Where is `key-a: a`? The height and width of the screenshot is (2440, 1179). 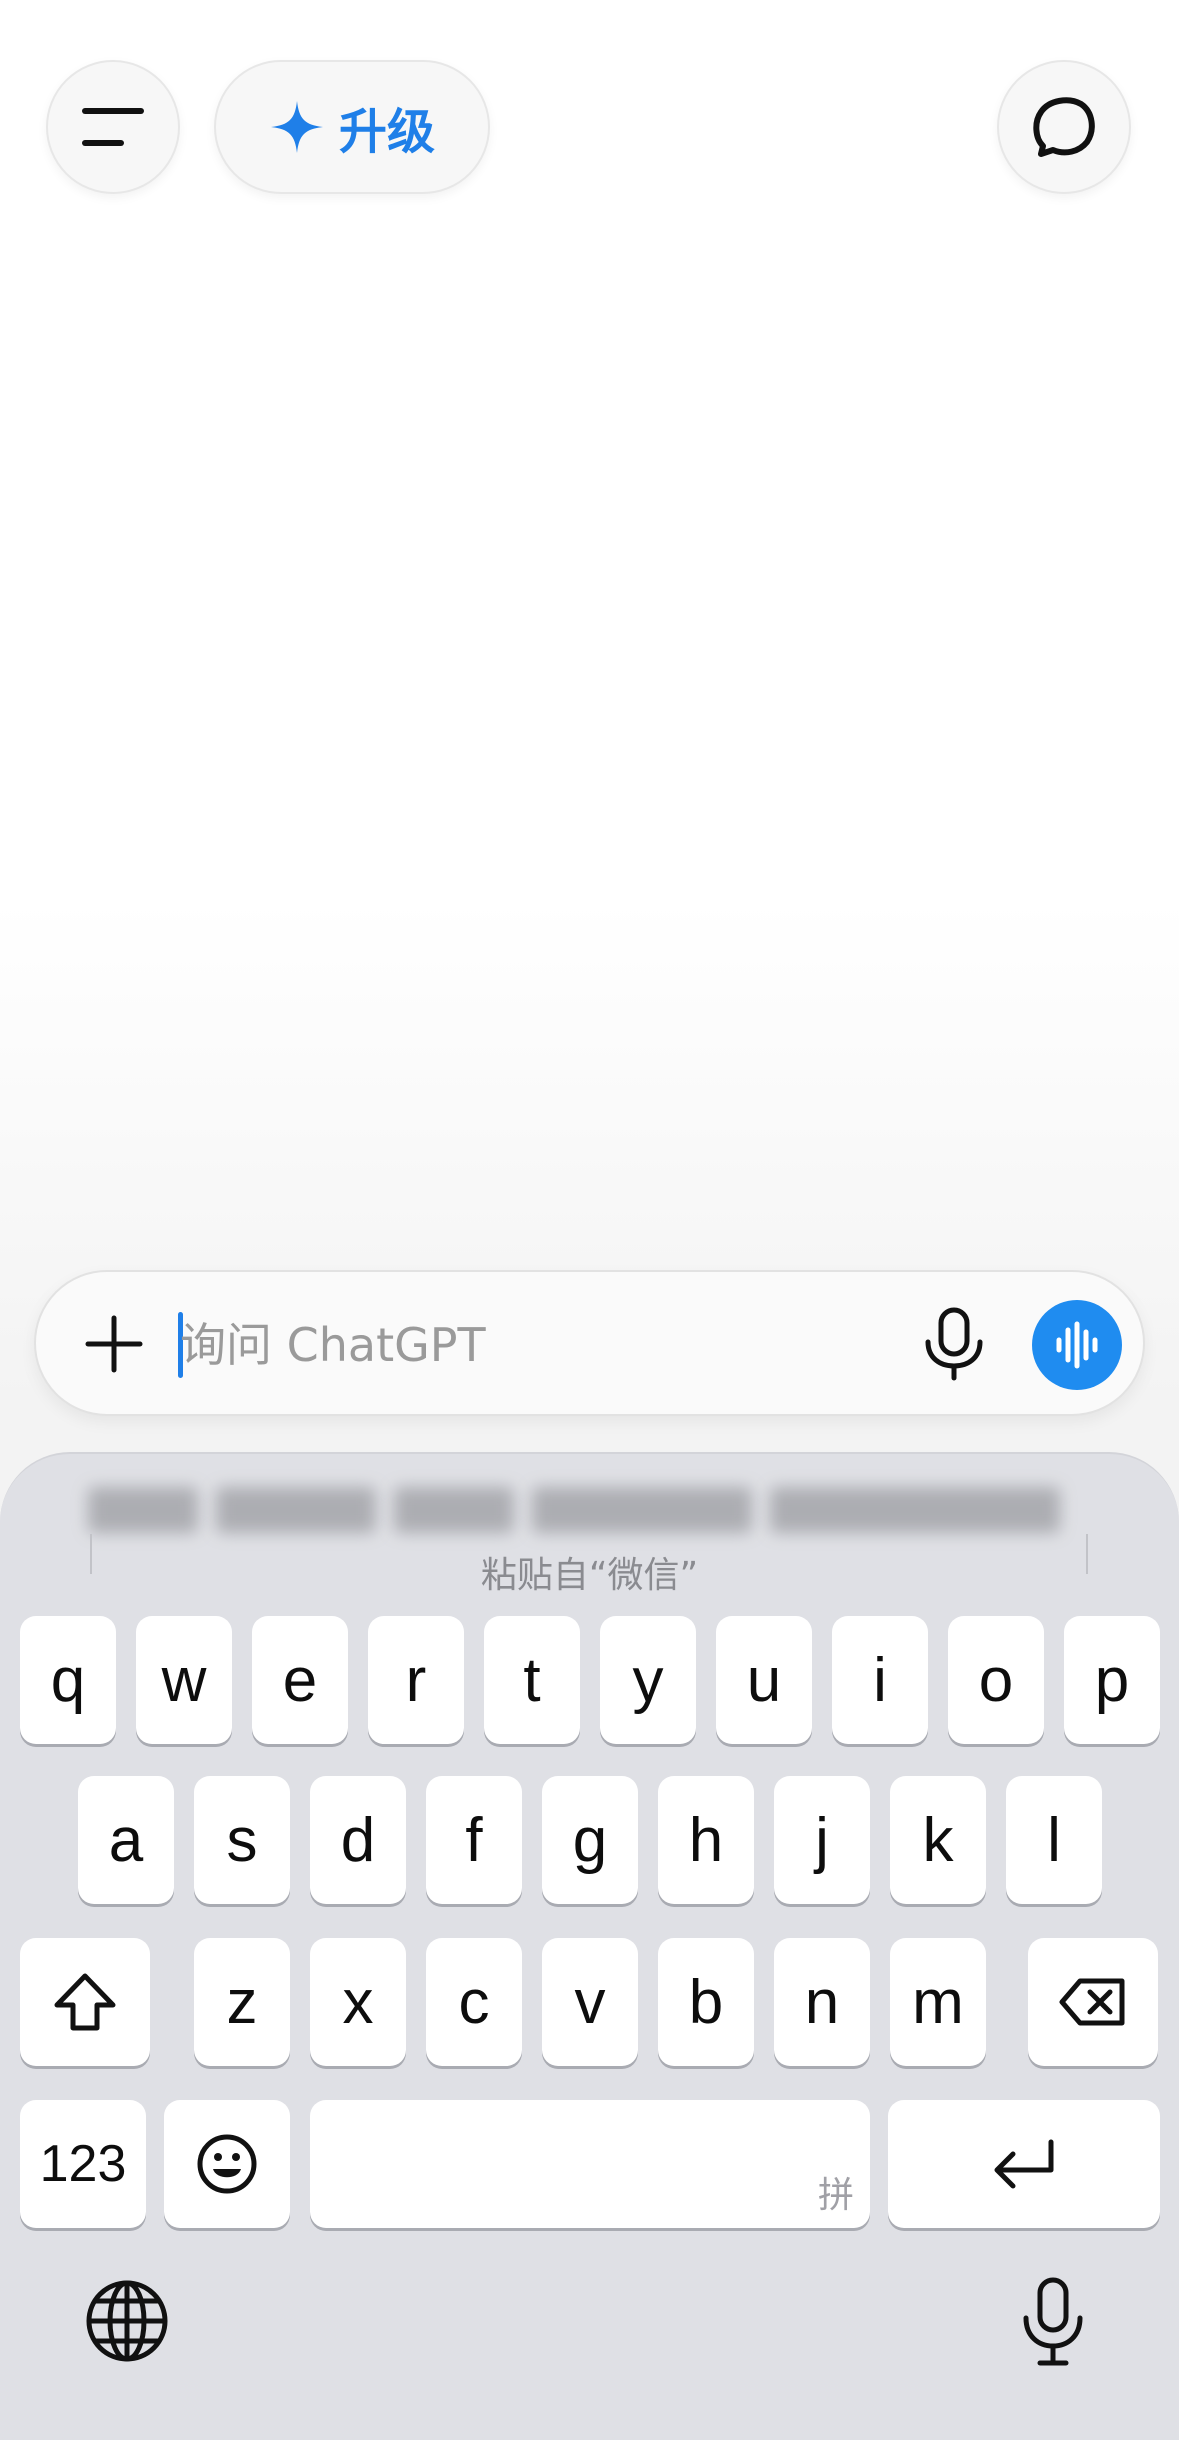
key-a: a is located at coordinates (126, 1840).